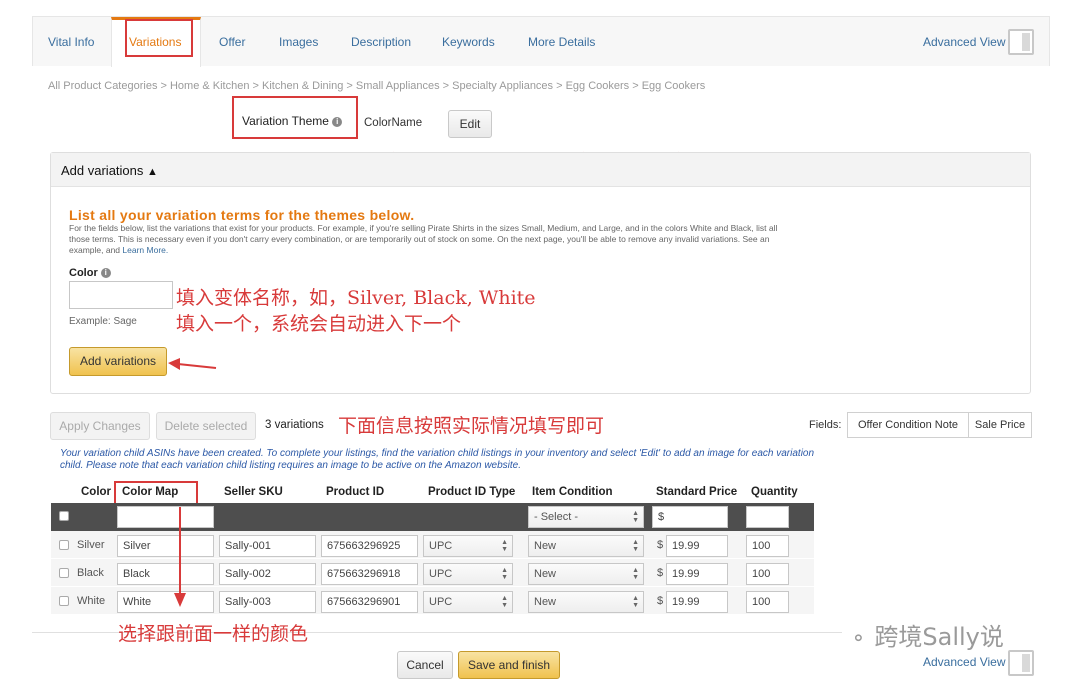 The height and width of the screenshot is (684, 1080). Describe the element at coordinates (561, 42) in the screenshot. I see `tab-more-details: More Details` at that location.